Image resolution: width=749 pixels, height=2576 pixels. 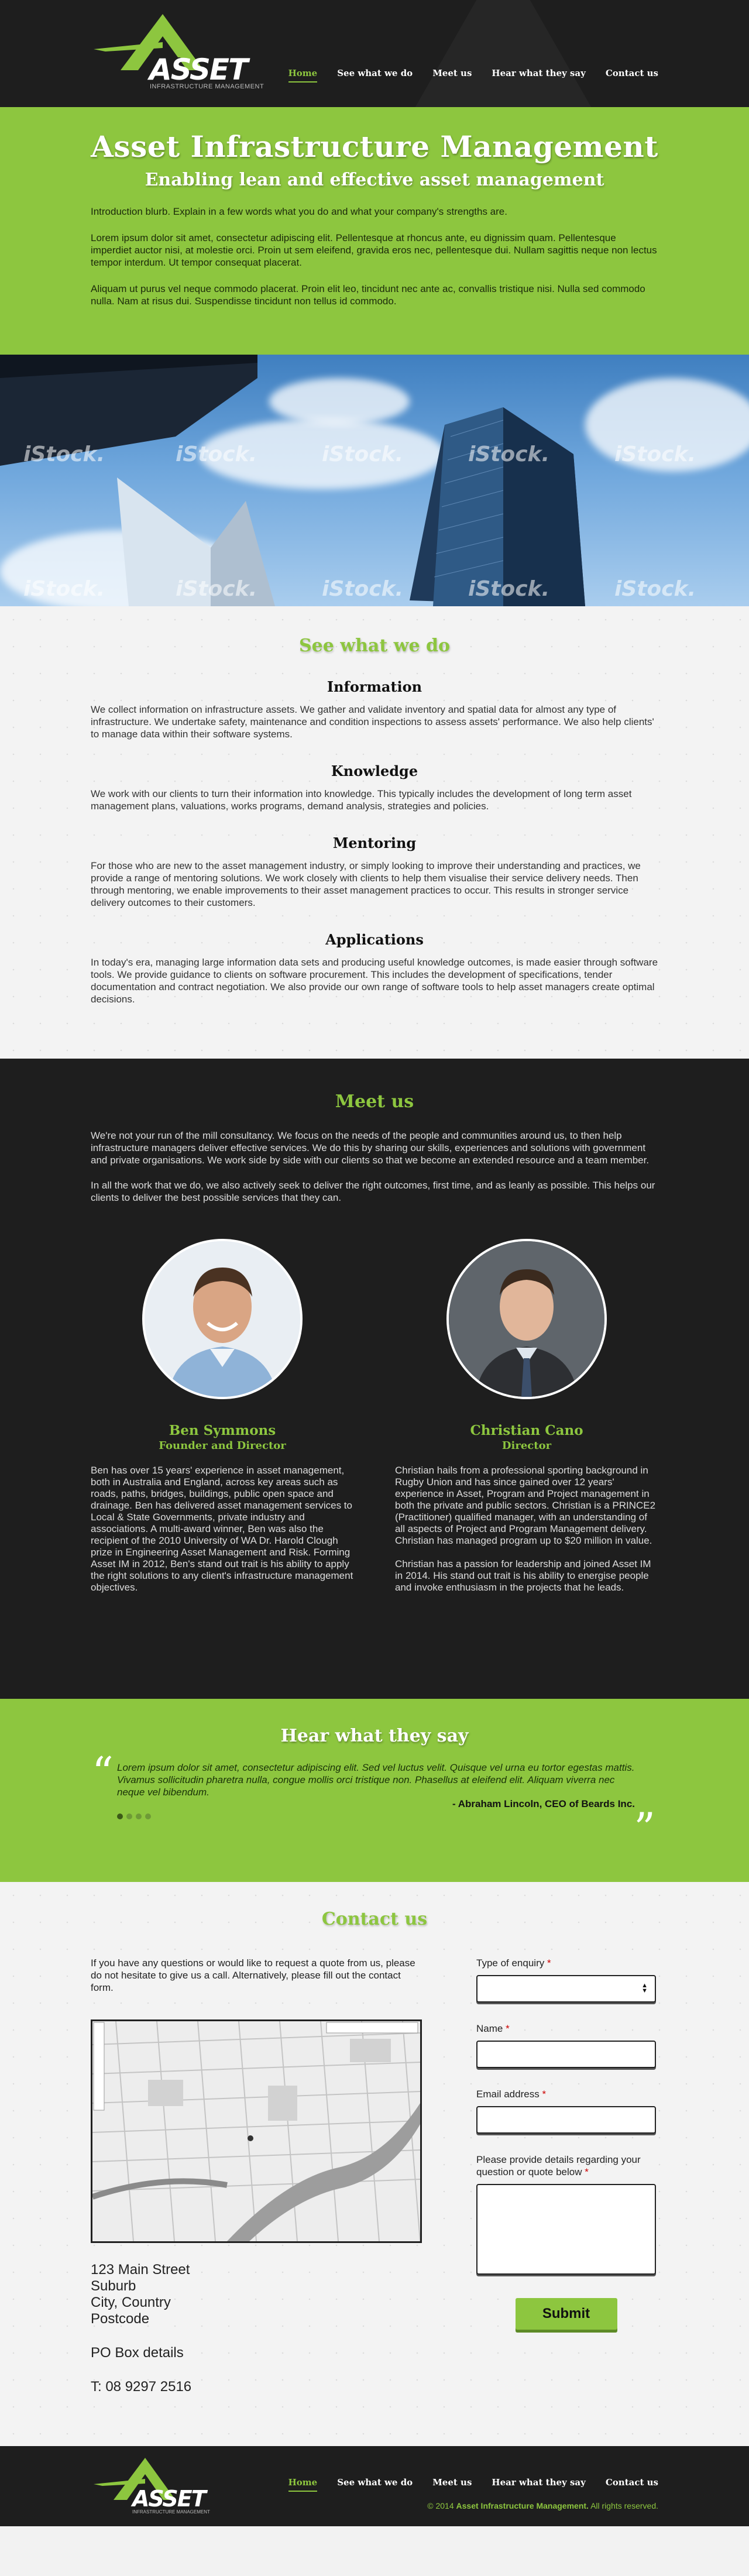 What do you see at coordinates (452, 76) in the screenshot?
I see `nav-meet-us: Meet us` at bounding box center [452, 76].